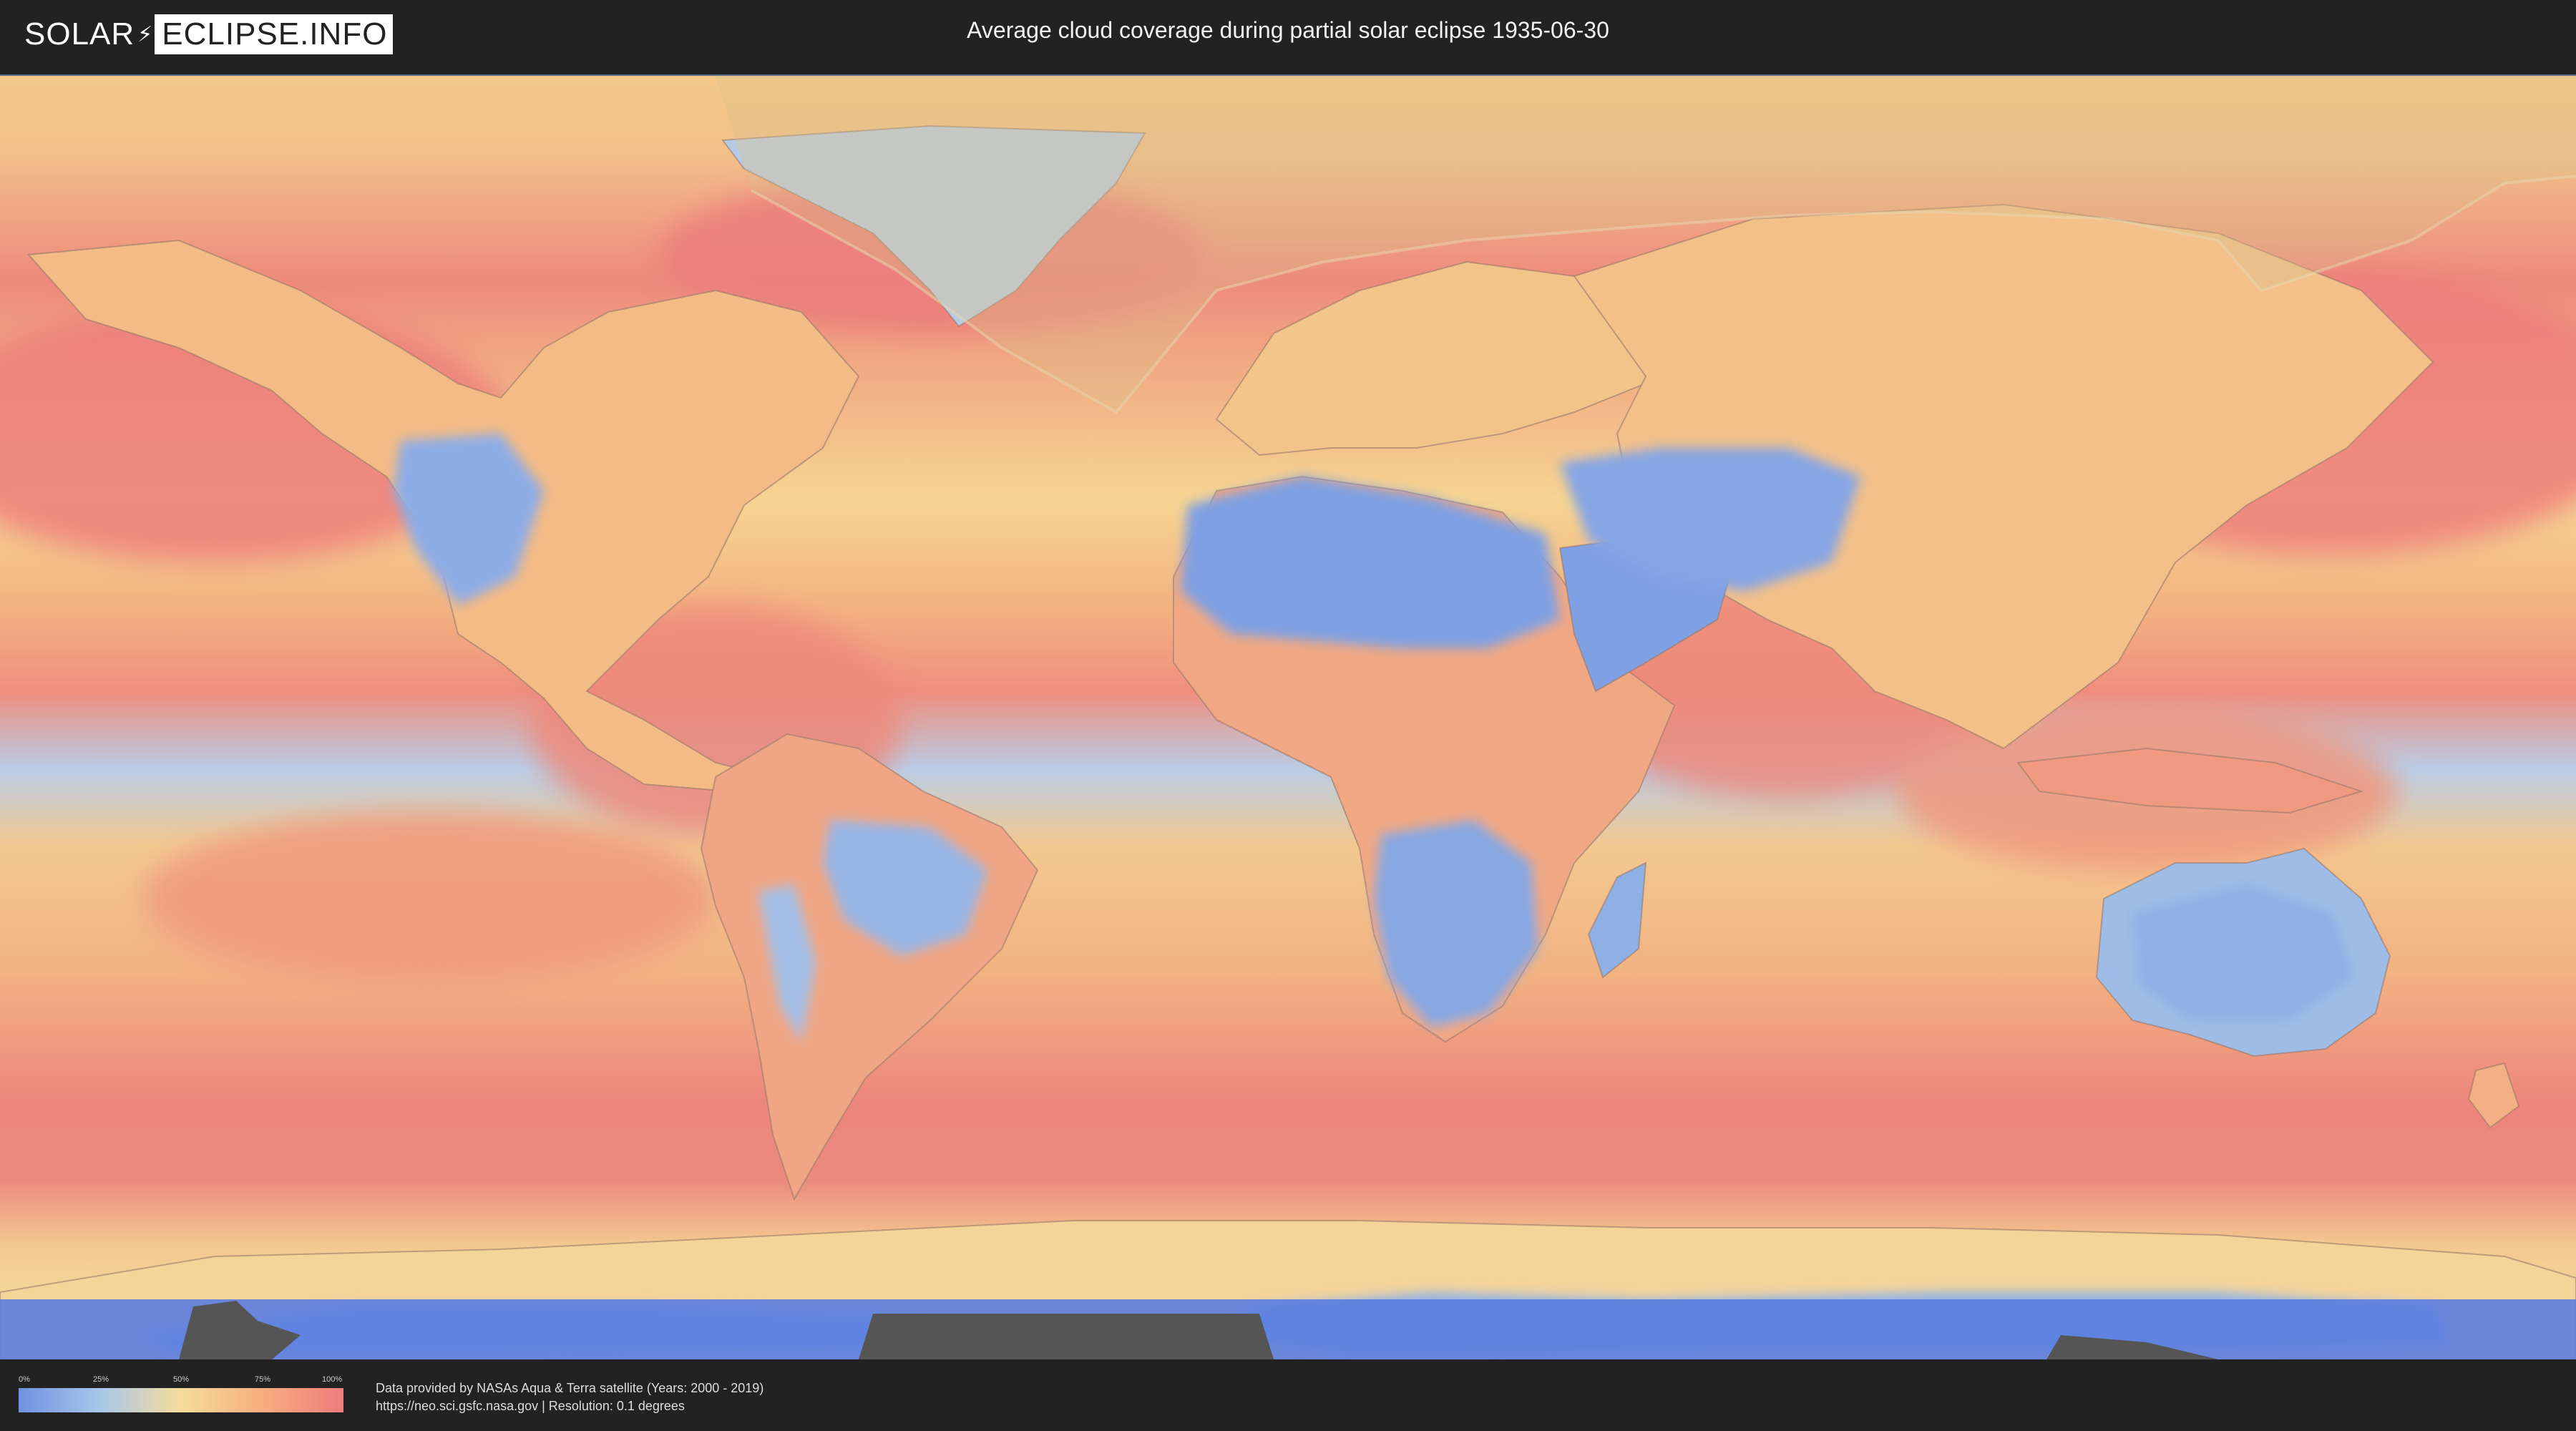  What do you see at coordinates (1288, 1329) in the screenshot?
I see `southern-polar-band` at bounding box center [1288, 1329].